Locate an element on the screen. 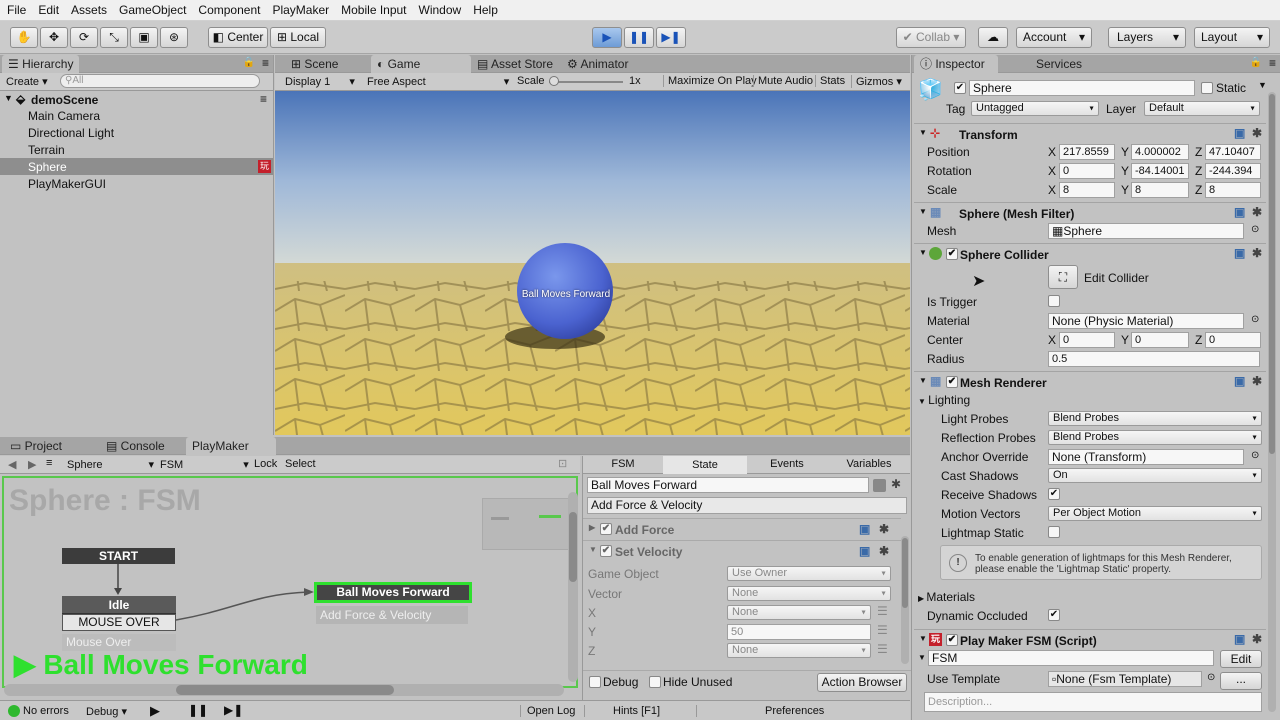  tab-game: ◐ Game is located at coordinates (421, 64).